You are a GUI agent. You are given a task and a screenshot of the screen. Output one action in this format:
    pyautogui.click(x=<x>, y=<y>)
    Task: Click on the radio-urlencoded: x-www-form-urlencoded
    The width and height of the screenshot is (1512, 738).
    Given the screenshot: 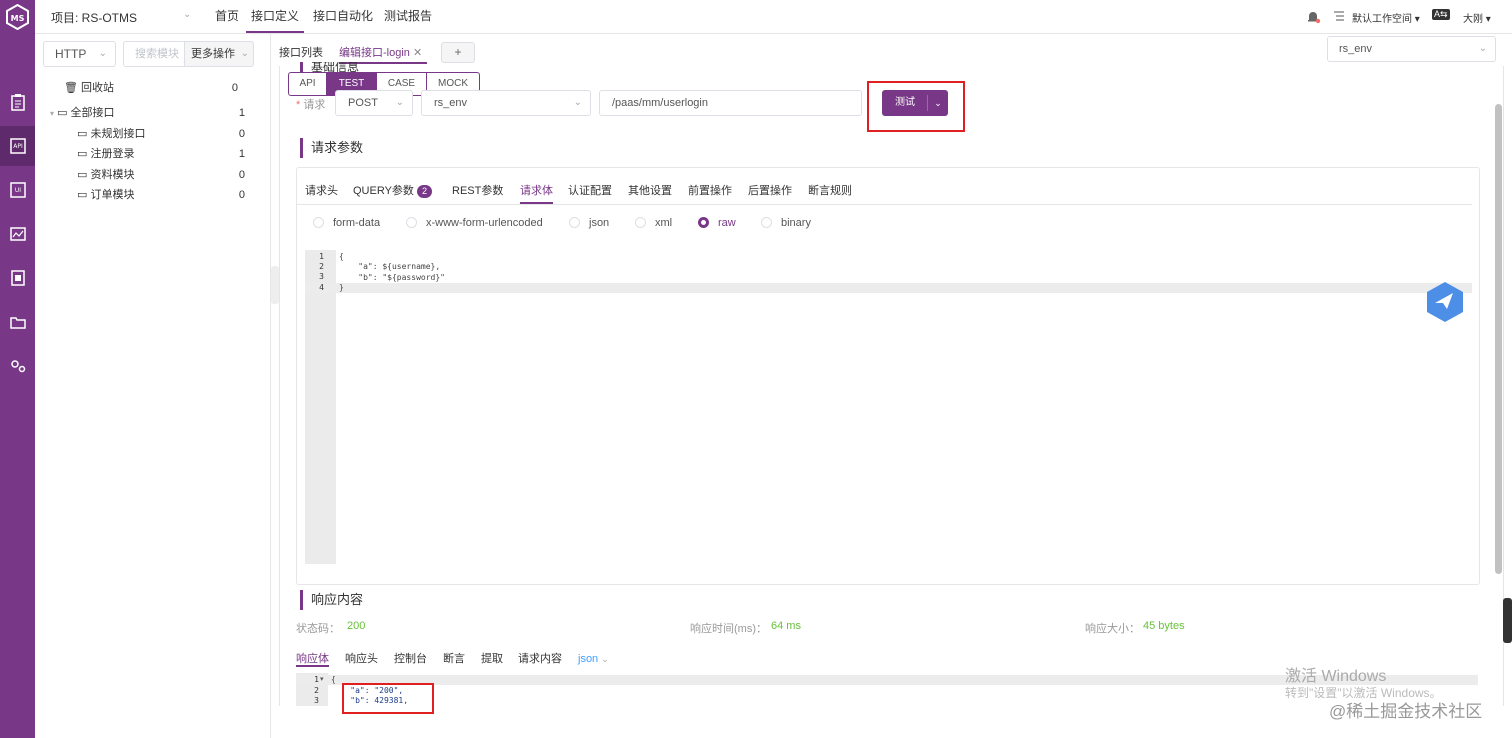 What is the action you would take?
    pyautogui.click(x=474, y=223)
    